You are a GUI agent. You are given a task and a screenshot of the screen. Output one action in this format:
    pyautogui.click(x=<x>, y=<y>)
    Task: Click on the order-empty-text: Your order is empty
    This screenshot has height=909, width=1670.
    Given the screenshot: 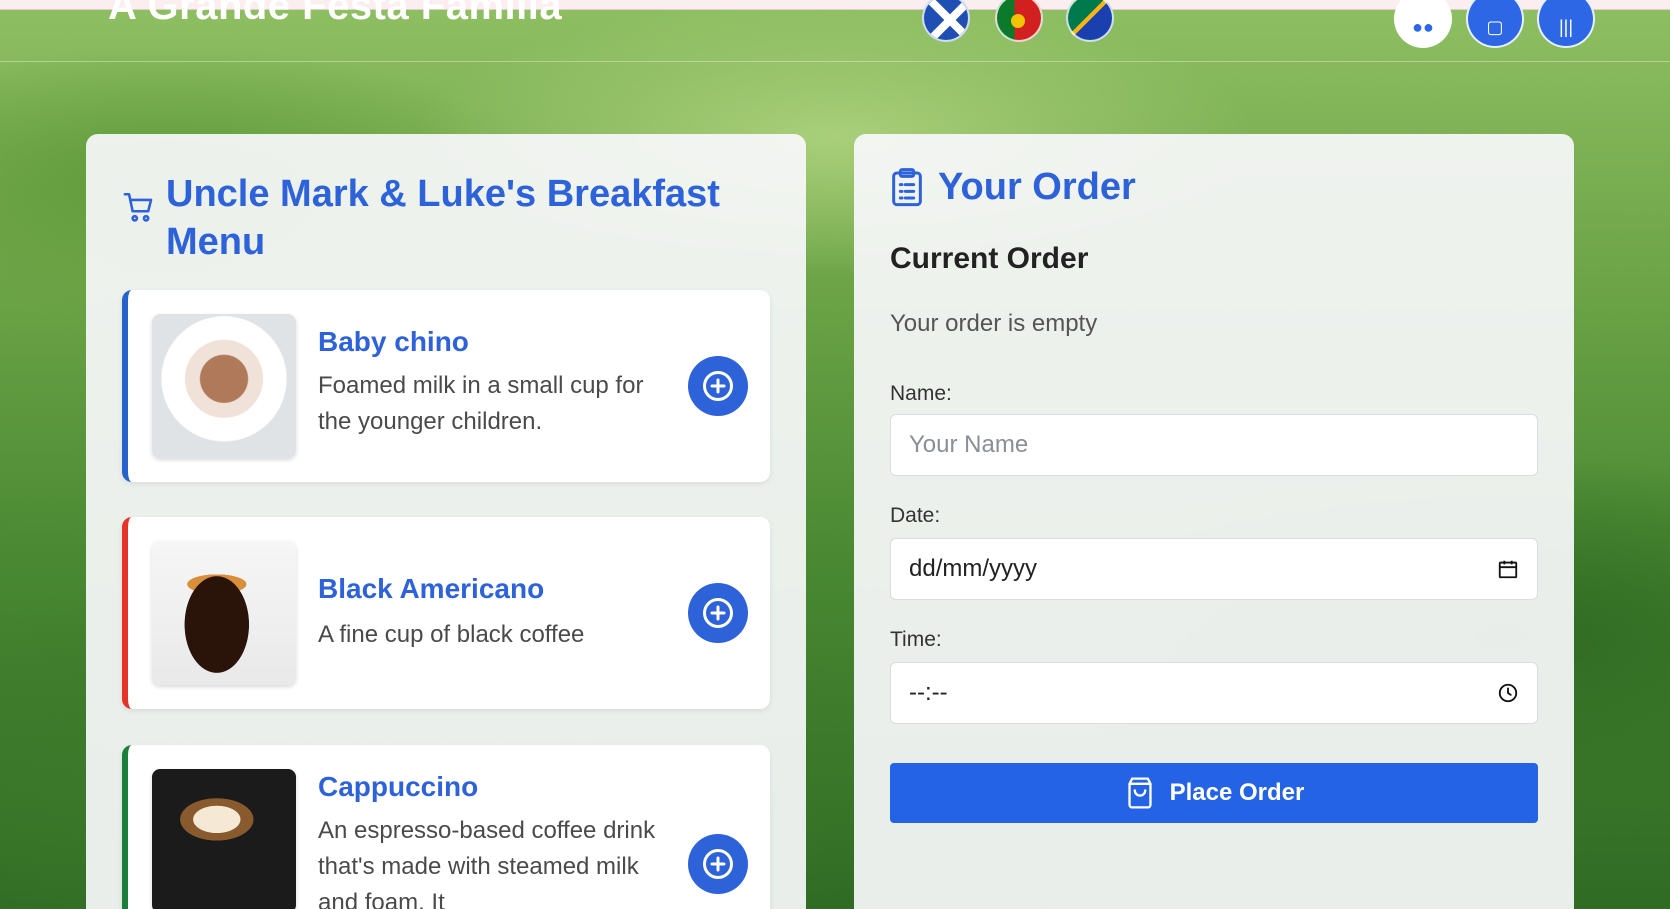 What is the action you would take?
    pyautogui.click(x=994, y=323)
    